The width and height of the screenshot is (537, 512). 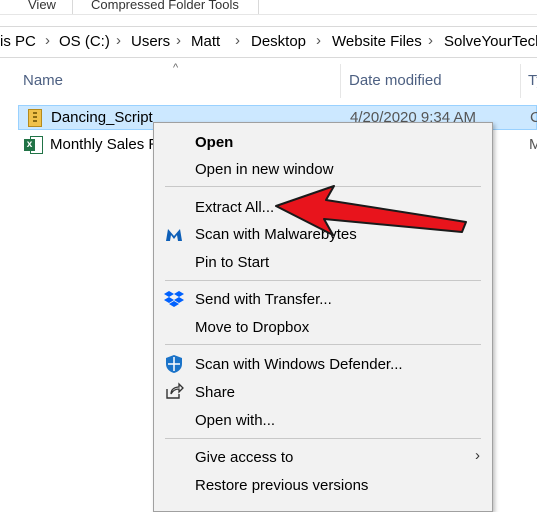 What do you see at coordinates (268, 7) in the screenshot?
I see `ribbon-tabs: View Compressed Folder Tools` at bounding box center [268, 7].